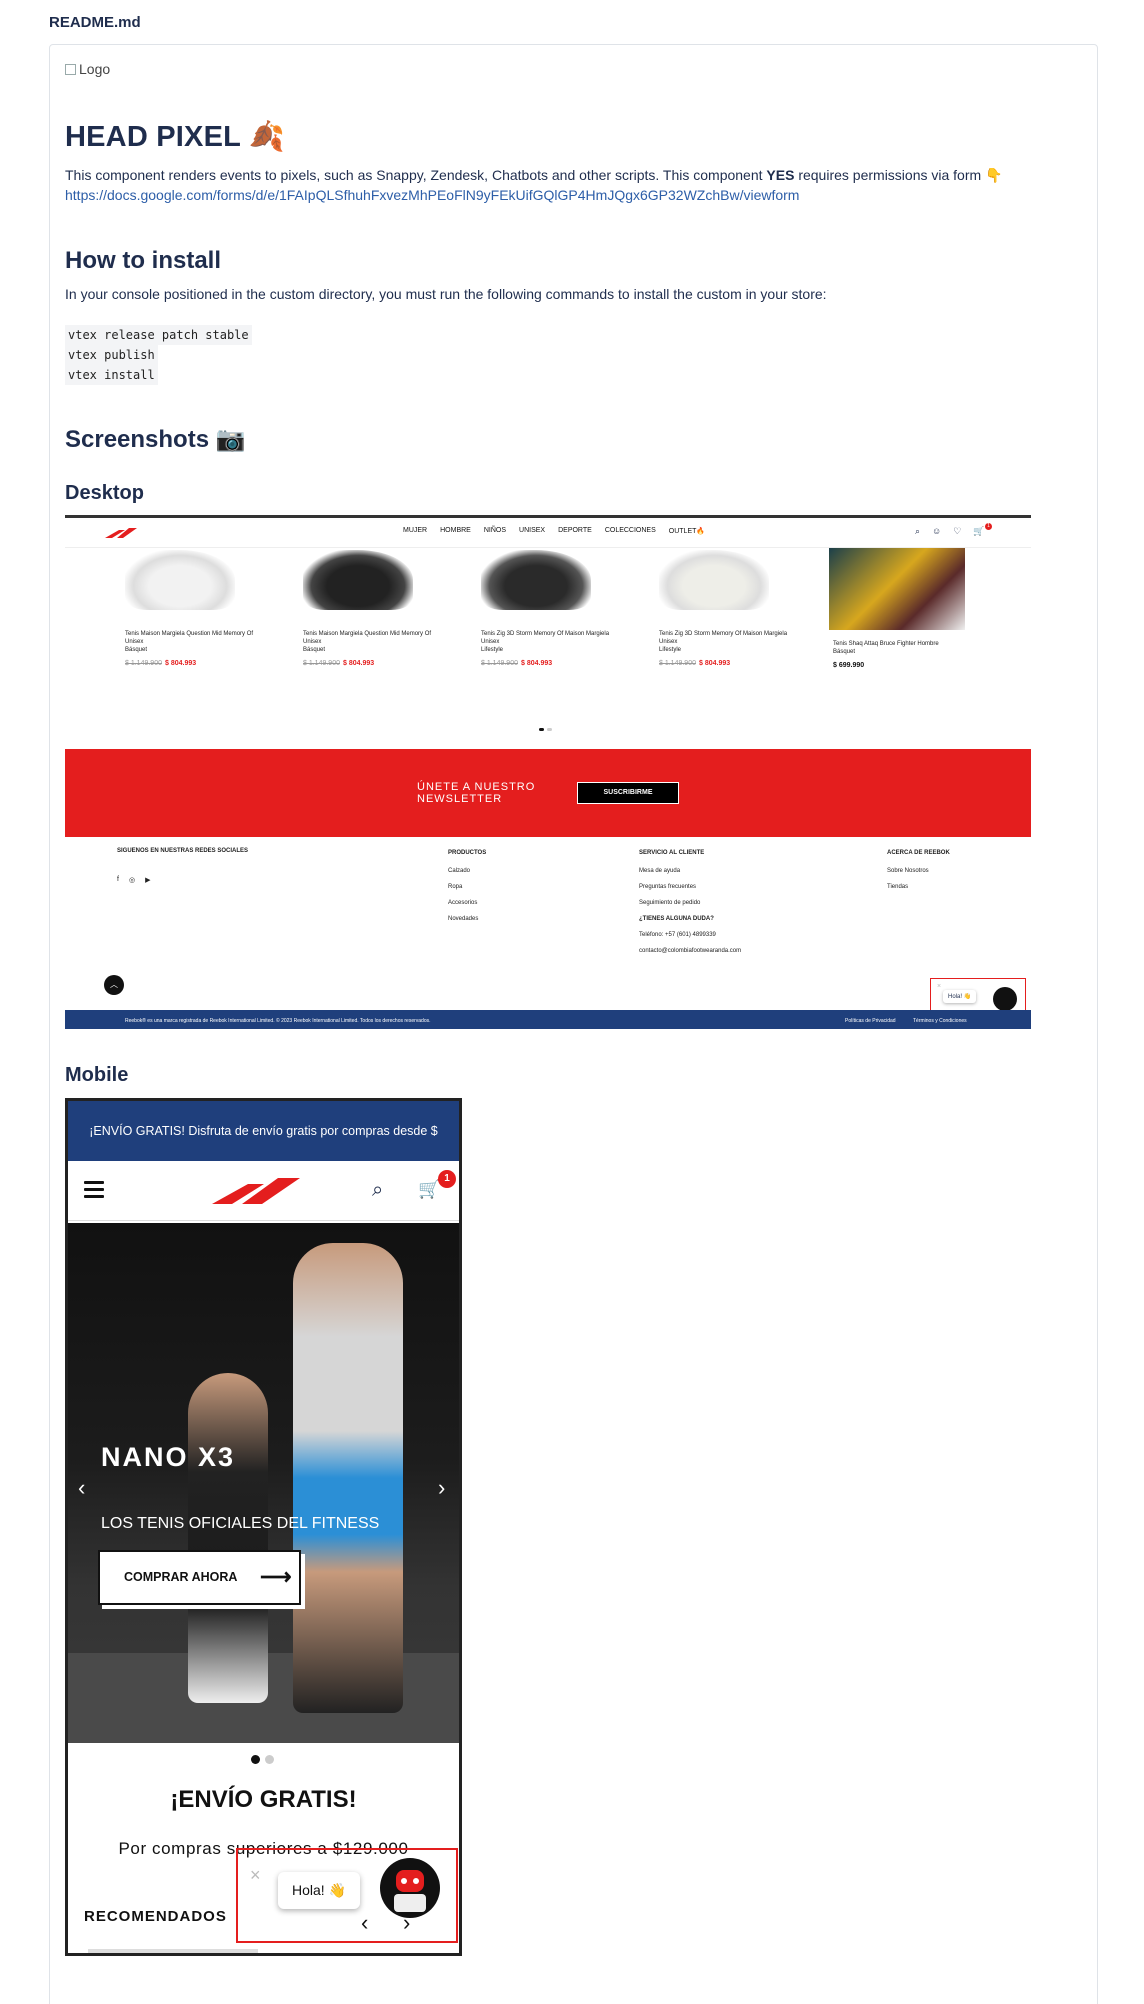  Describe the element at coordinates (70, 69) in the screenshot. I see `broken-image-icon` at that location.